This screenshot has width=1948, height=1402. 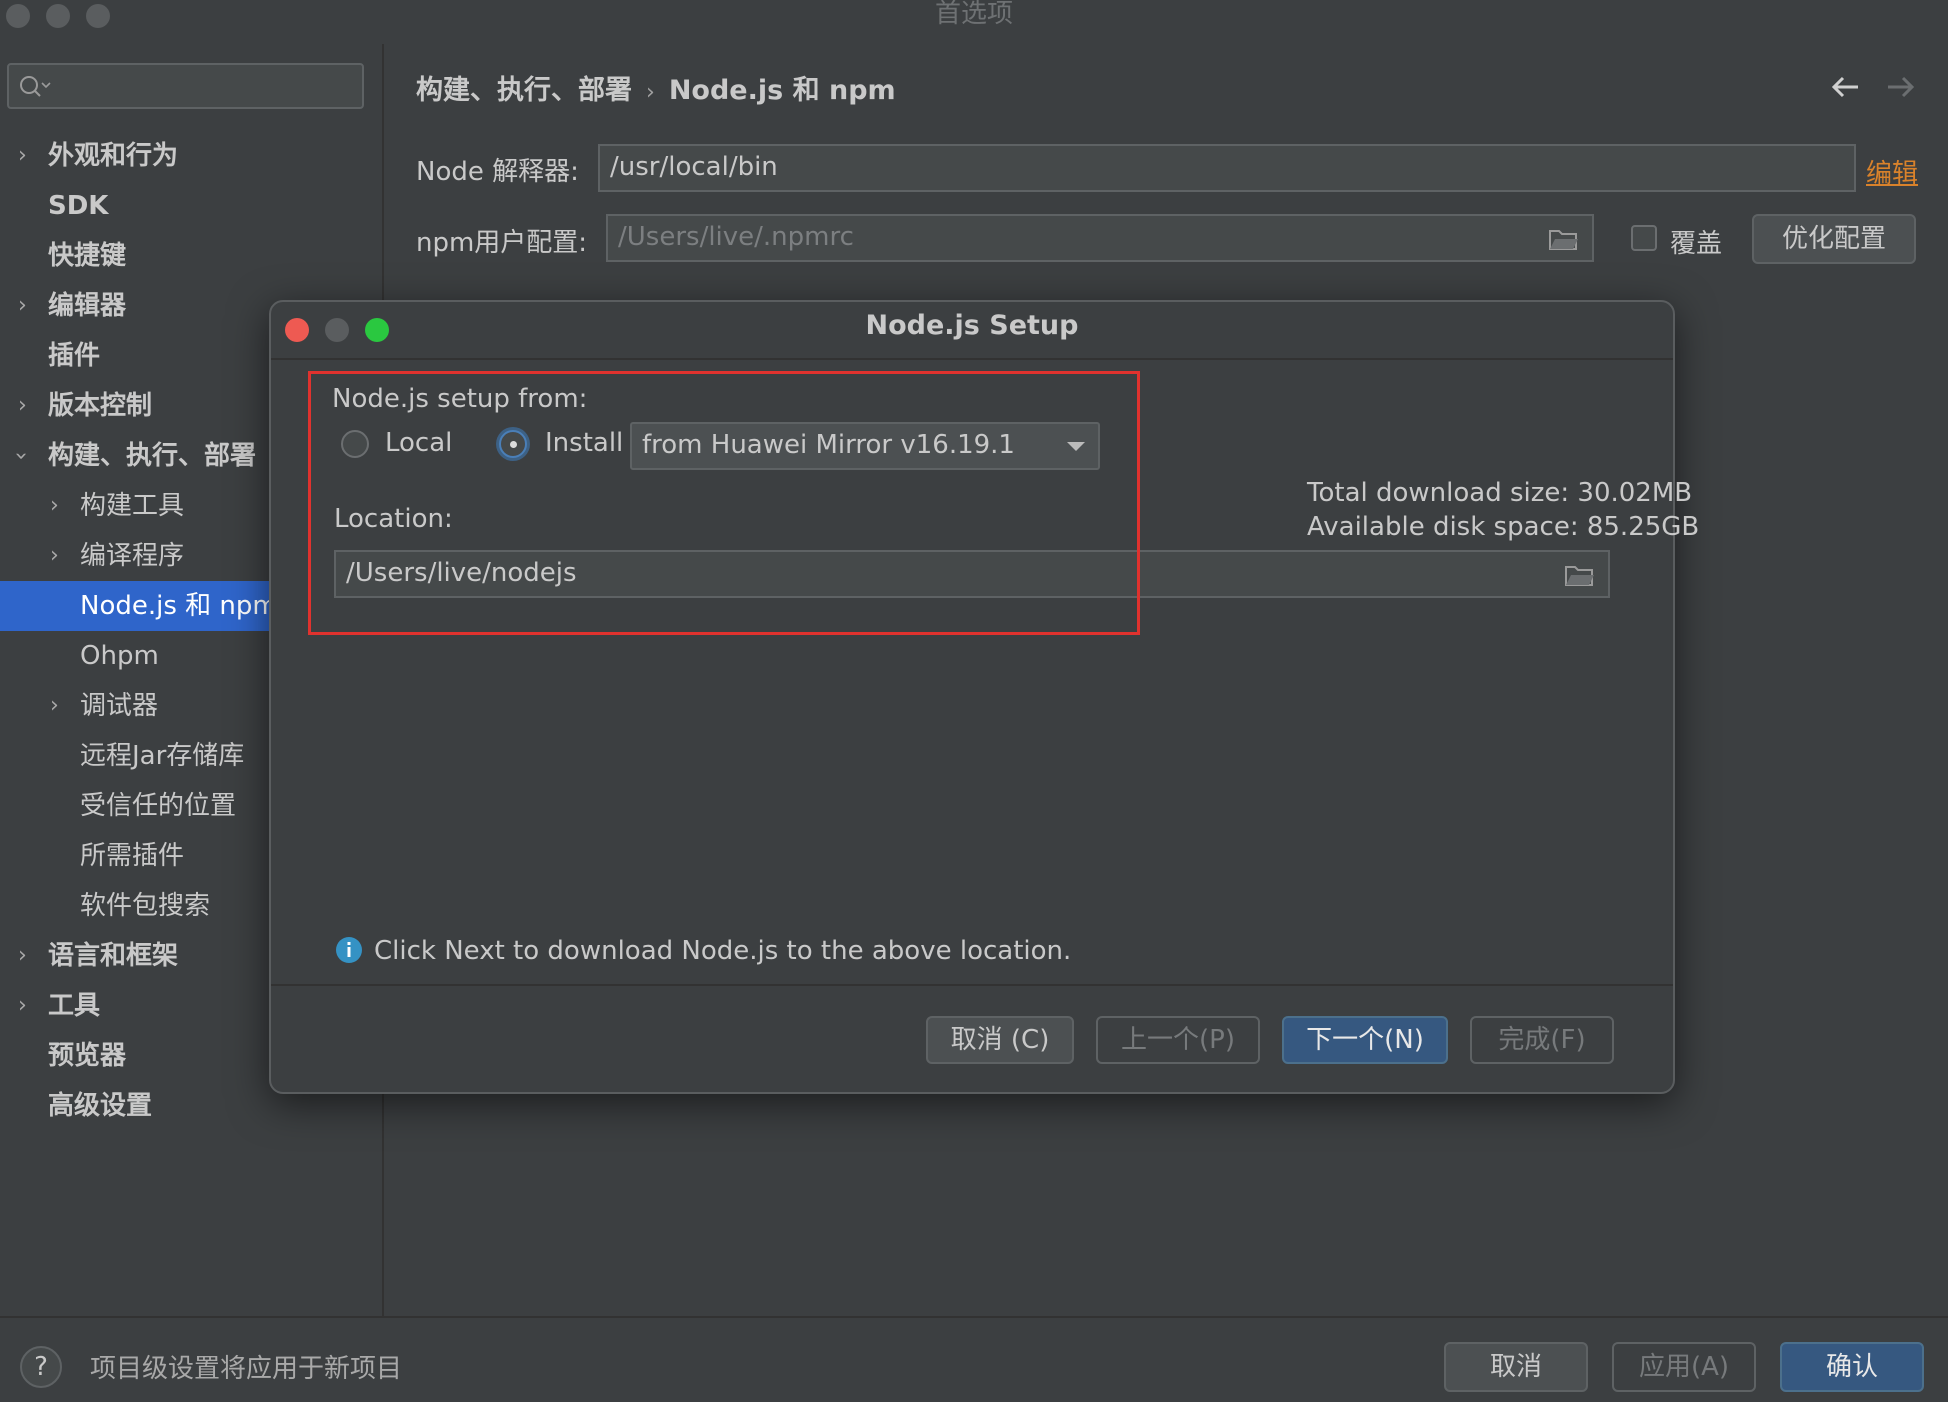 What do you see at coordinates (1900, 87) in the screenshot?
I see `forward-arrow-icon` at bounding box center [1900, 87].